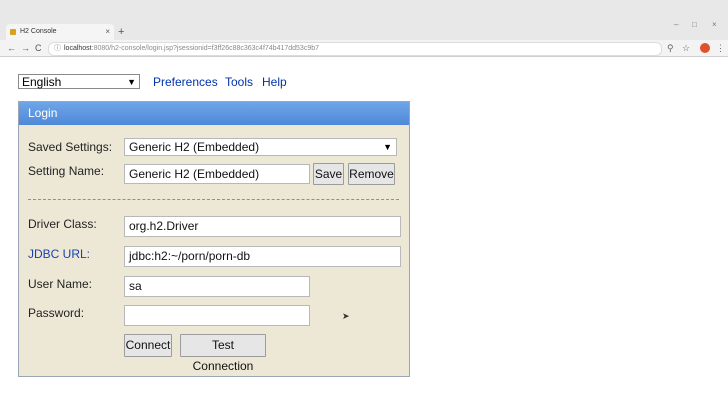 Image resolution: width=728 pixels, height=408 pixels. I want to click on save-button: Save, so click(328, 174).